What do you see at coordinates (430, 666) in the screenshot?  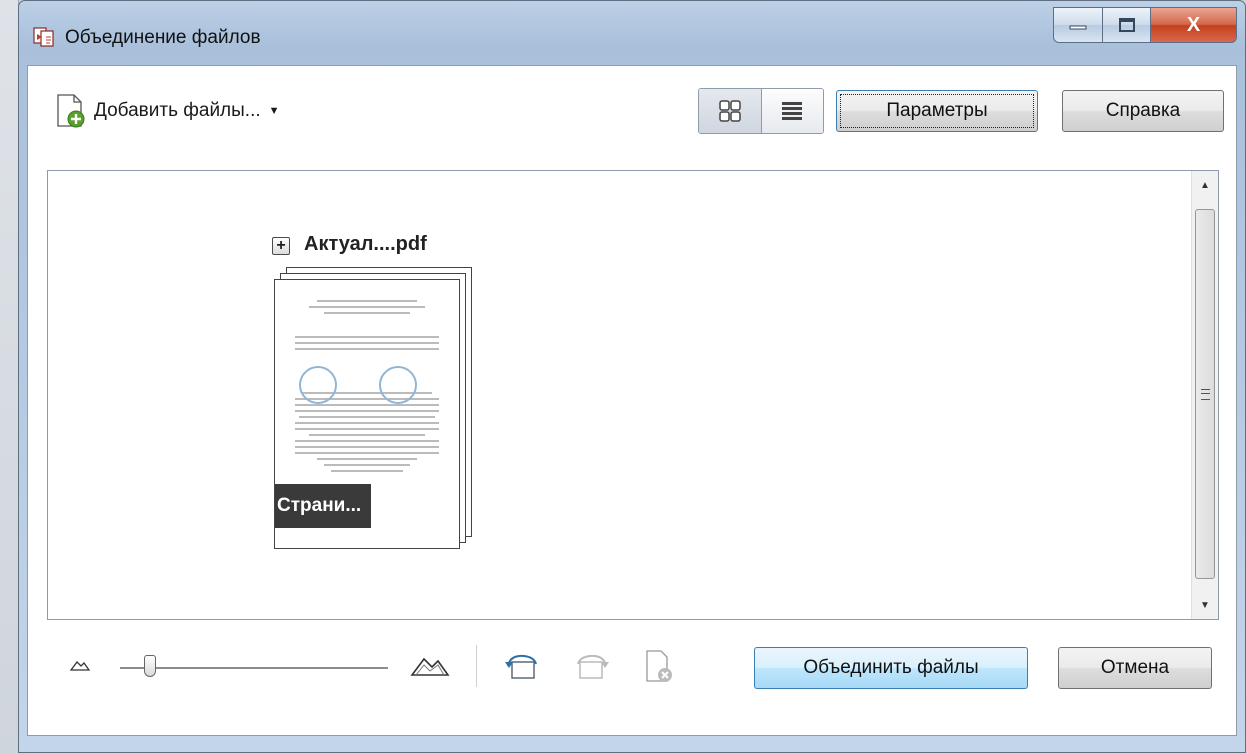 I see `zoom-in-mountain-icon` at bounding box center [430, 666].